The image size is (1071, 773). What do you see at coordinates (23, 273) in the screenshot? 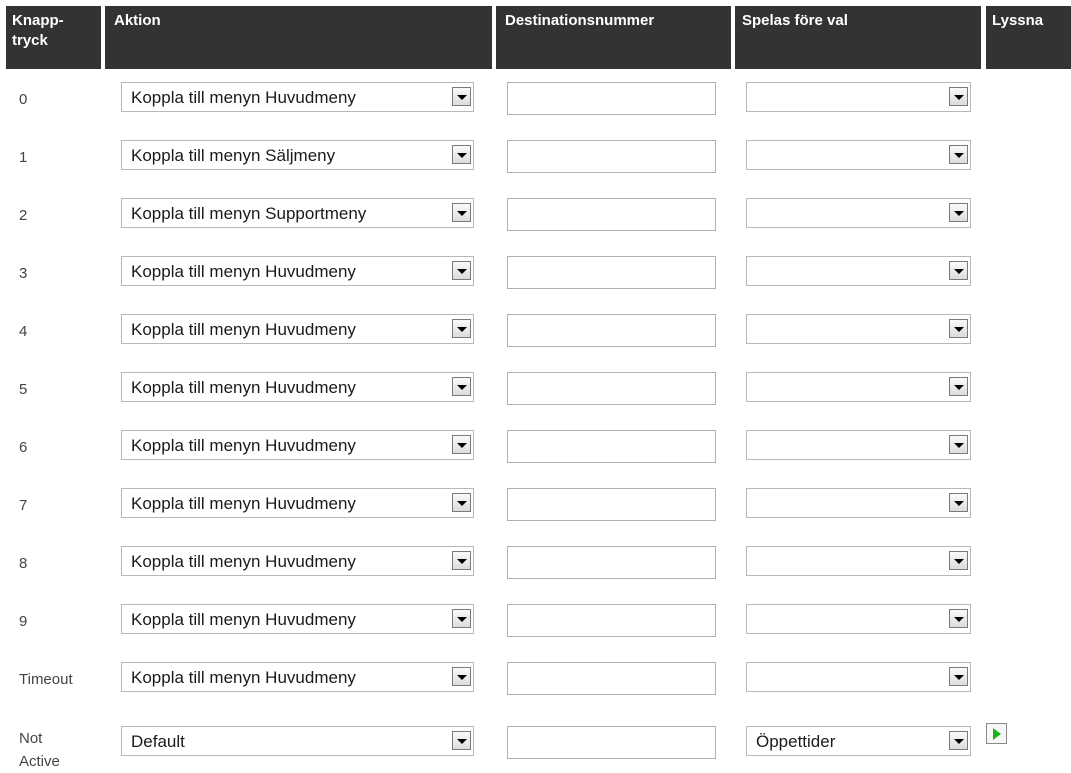
I see `row-key-label: 3` at bounding box center [23, 273].